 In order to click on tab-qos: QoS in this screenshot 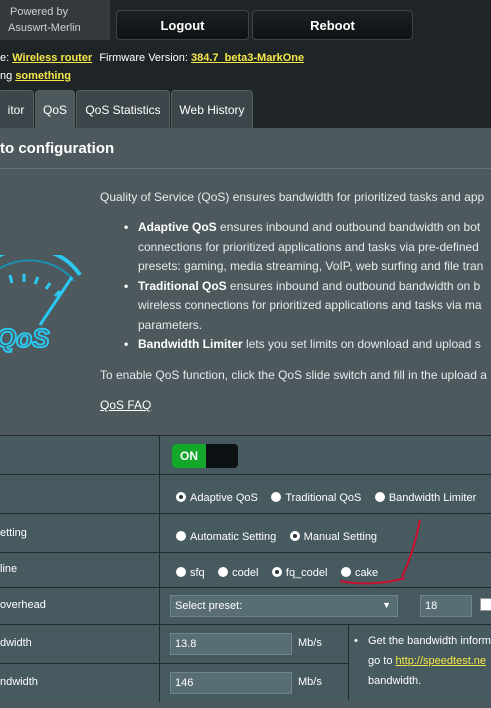, I will do `click(55, 109)`.